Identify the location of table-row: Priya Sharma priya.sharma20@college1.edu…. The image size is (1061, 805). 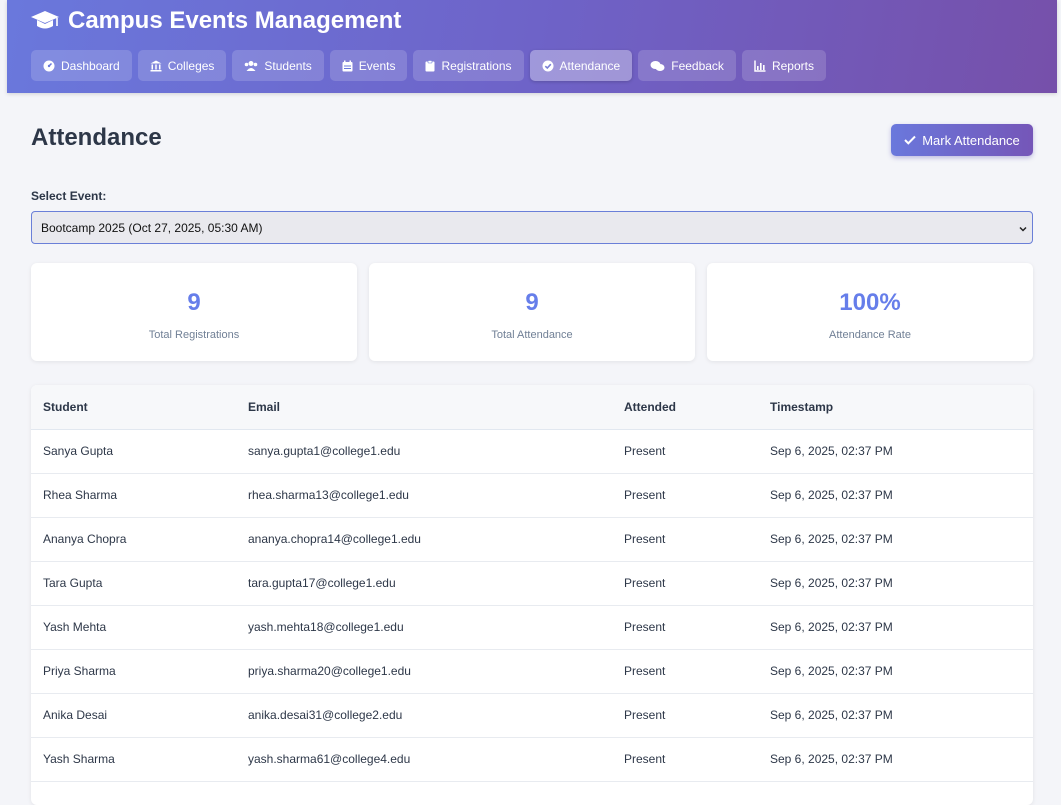
(532, 671).